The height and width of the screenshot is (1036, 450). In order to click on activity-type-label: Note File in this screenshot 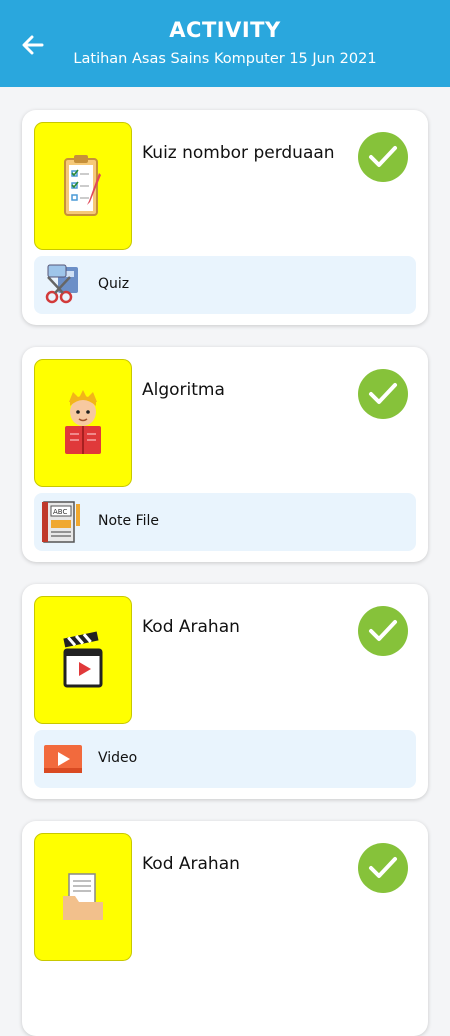, I will do `click(129, 521)`.